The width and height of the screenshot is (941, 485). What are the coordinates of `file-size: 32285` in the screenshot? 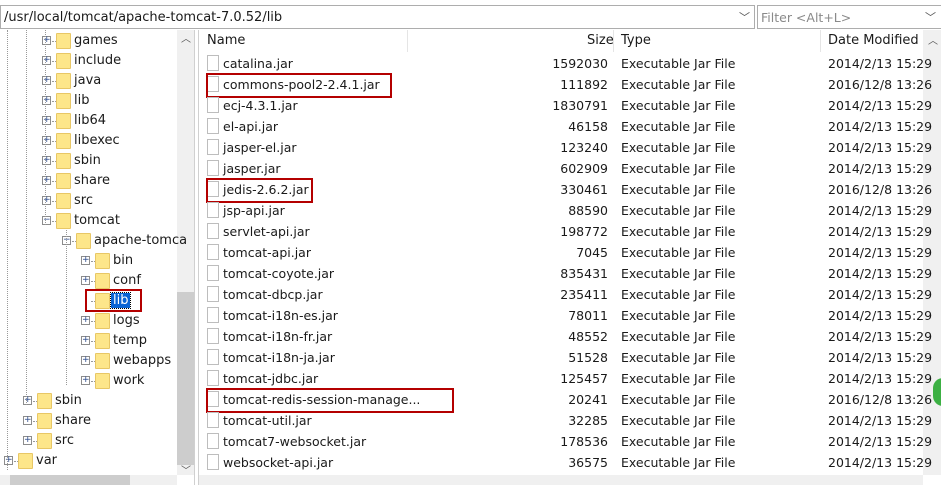 It's located at (588, 420).